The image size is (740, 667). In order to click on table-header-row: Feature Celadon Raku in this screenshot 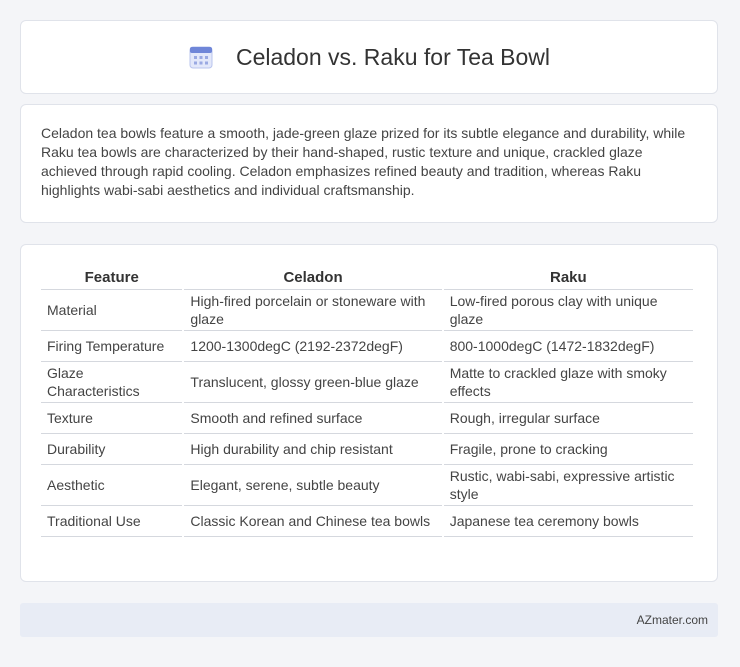, I will do `click(367, 277)`.